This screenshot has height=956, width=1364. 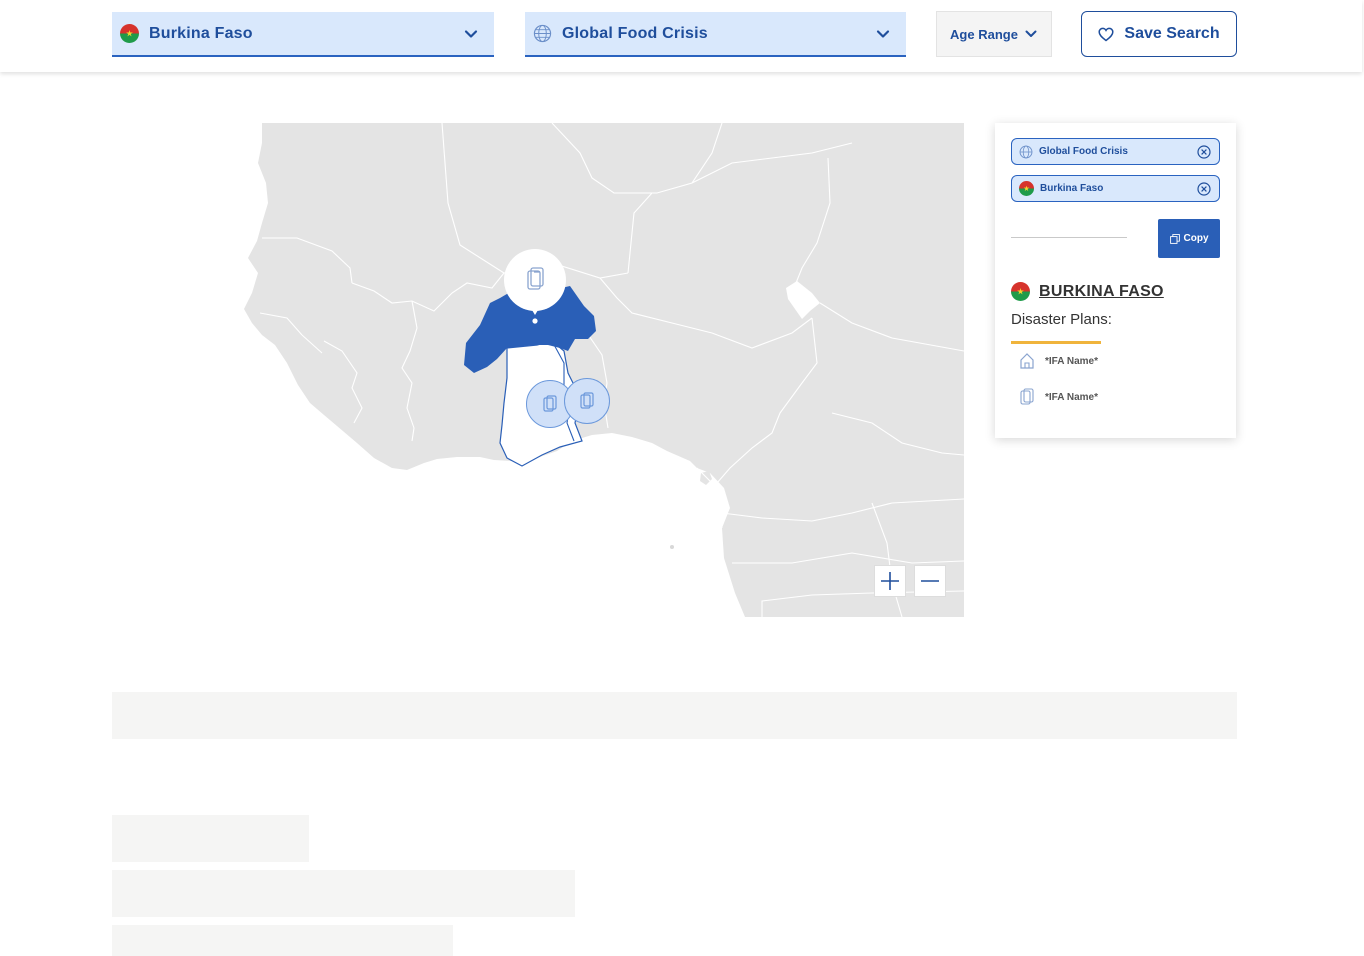 What do you see at coordinates (984, 34) in the screenshot?
I see `age-range-label: Age Range` at bounding box center [984, 34].